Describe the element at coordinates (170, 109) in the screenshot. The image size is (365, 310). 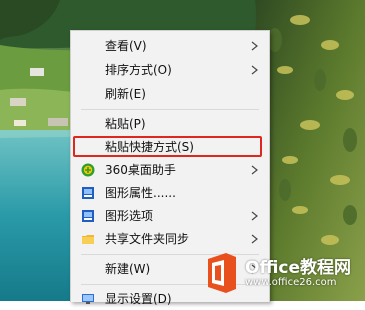
I see `menu-separator` at that location.